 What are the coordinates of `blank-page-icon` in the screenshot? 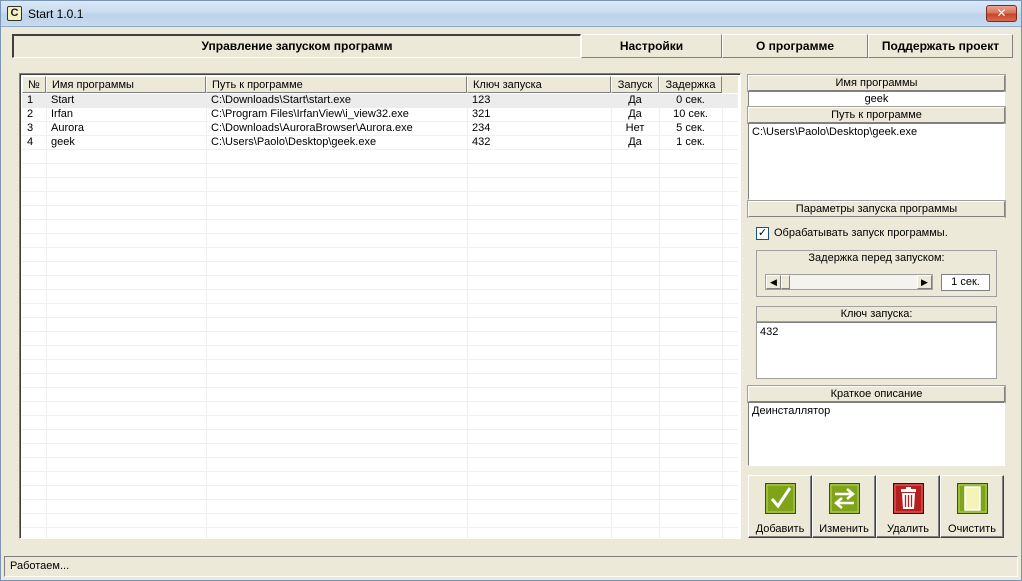 It's located at (972, 498).